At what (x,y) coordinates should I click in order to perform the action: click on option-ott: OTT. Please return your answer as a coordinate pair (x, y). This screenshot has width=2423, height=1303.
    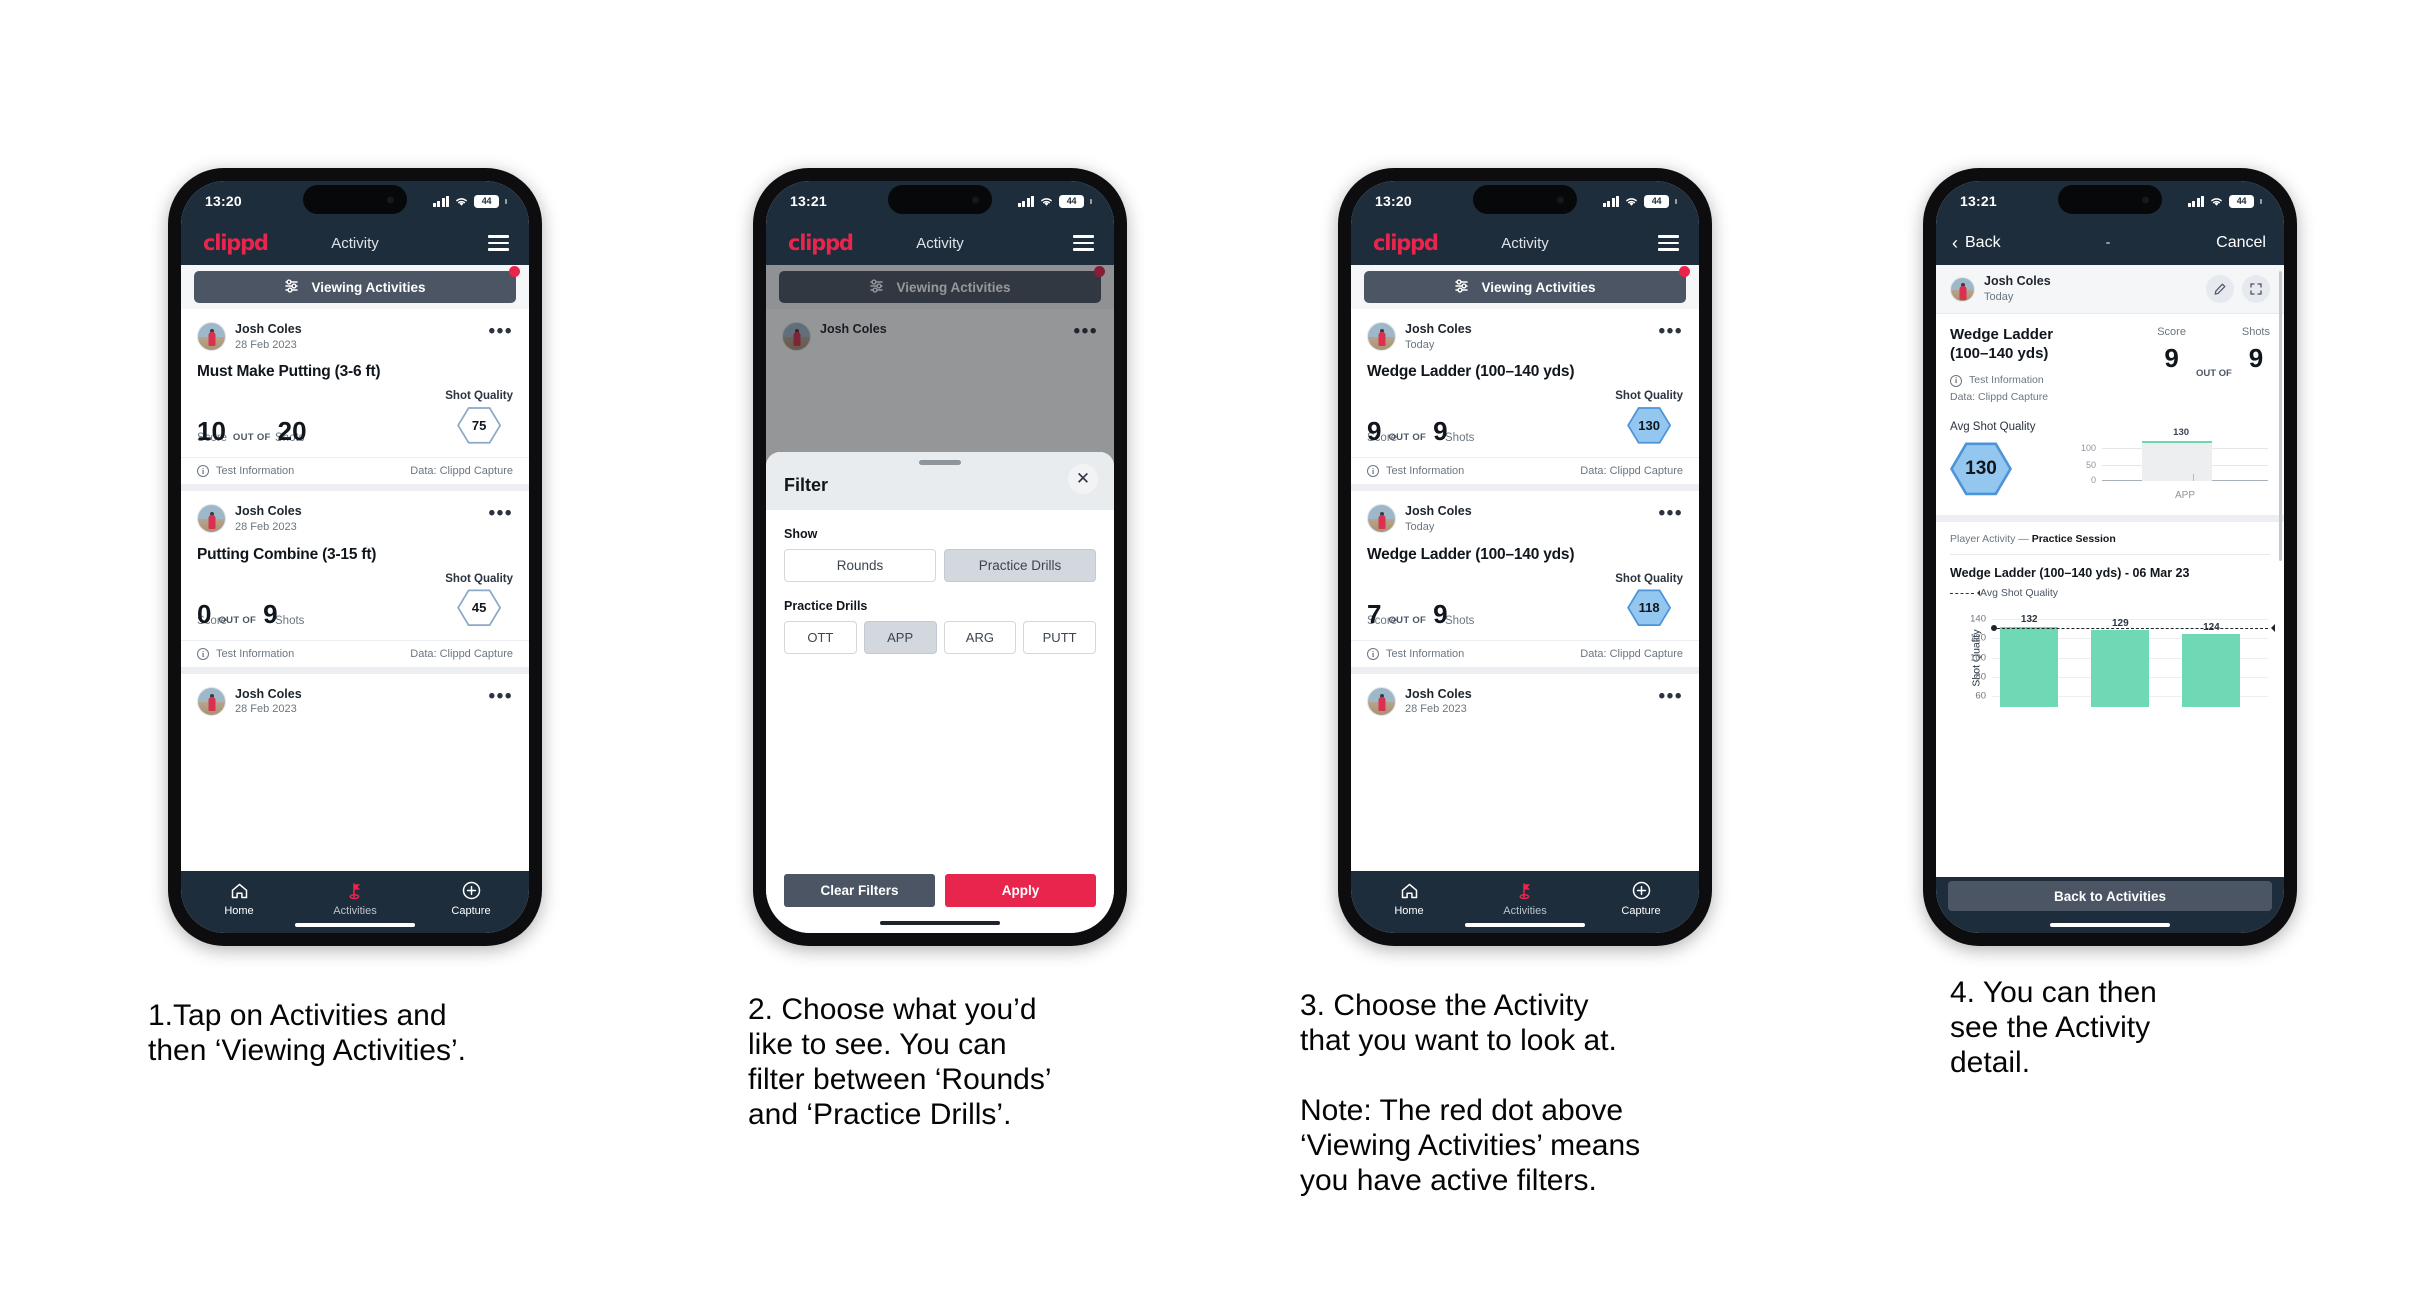
    Looking at the image, I should click on (820, 637).